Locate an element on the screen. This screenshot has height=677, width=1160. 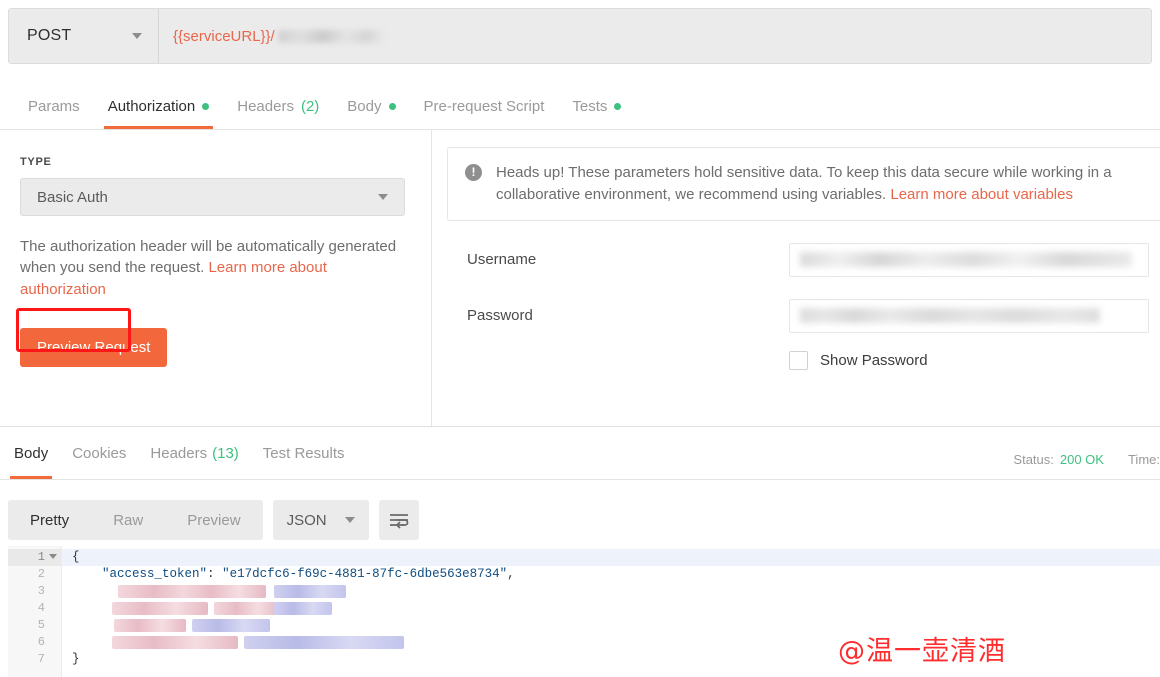
line-number: 5 is located at coordinates (41, 625).